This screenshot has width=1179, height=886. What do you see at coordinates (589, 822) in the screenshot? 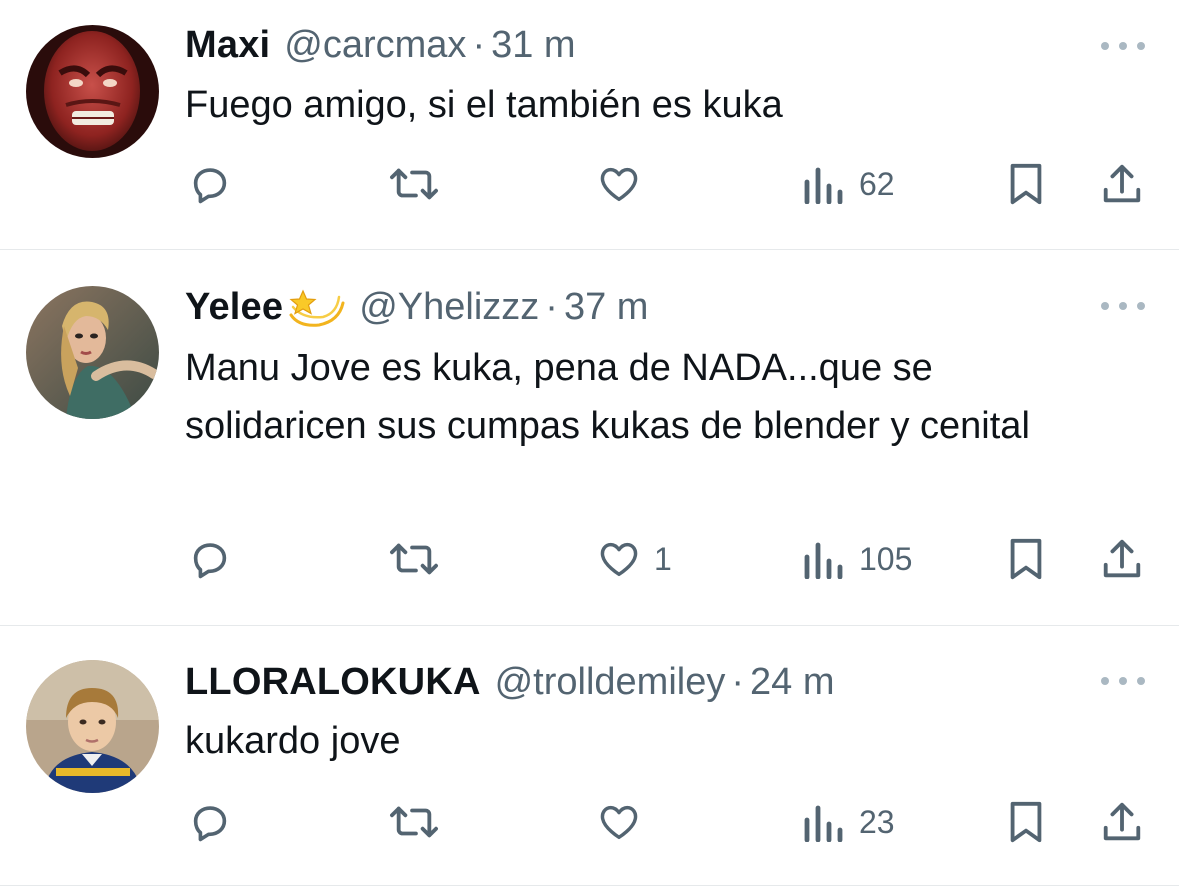
I see `tweet-actions: 23` at bounding box center [589, 822].